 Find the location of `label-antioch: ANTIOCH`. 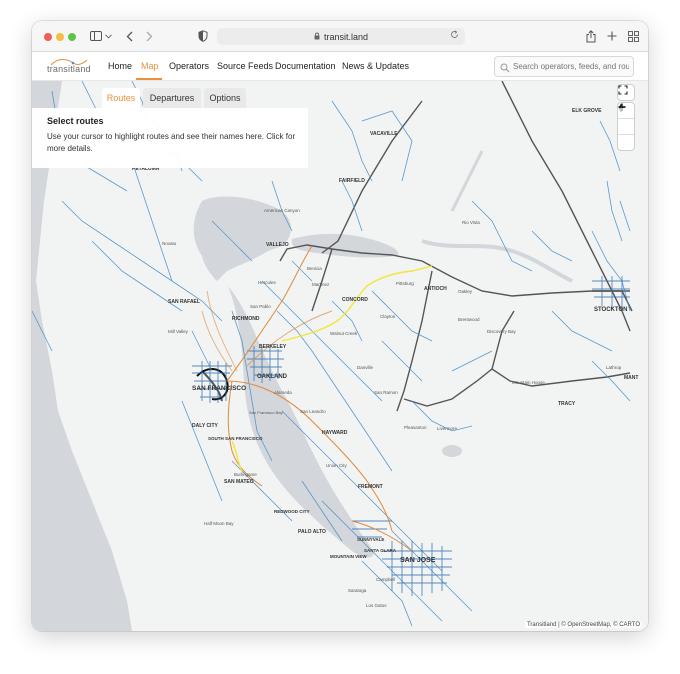

label-antioch: ANTIOCH is located at coordinates (435, 289).